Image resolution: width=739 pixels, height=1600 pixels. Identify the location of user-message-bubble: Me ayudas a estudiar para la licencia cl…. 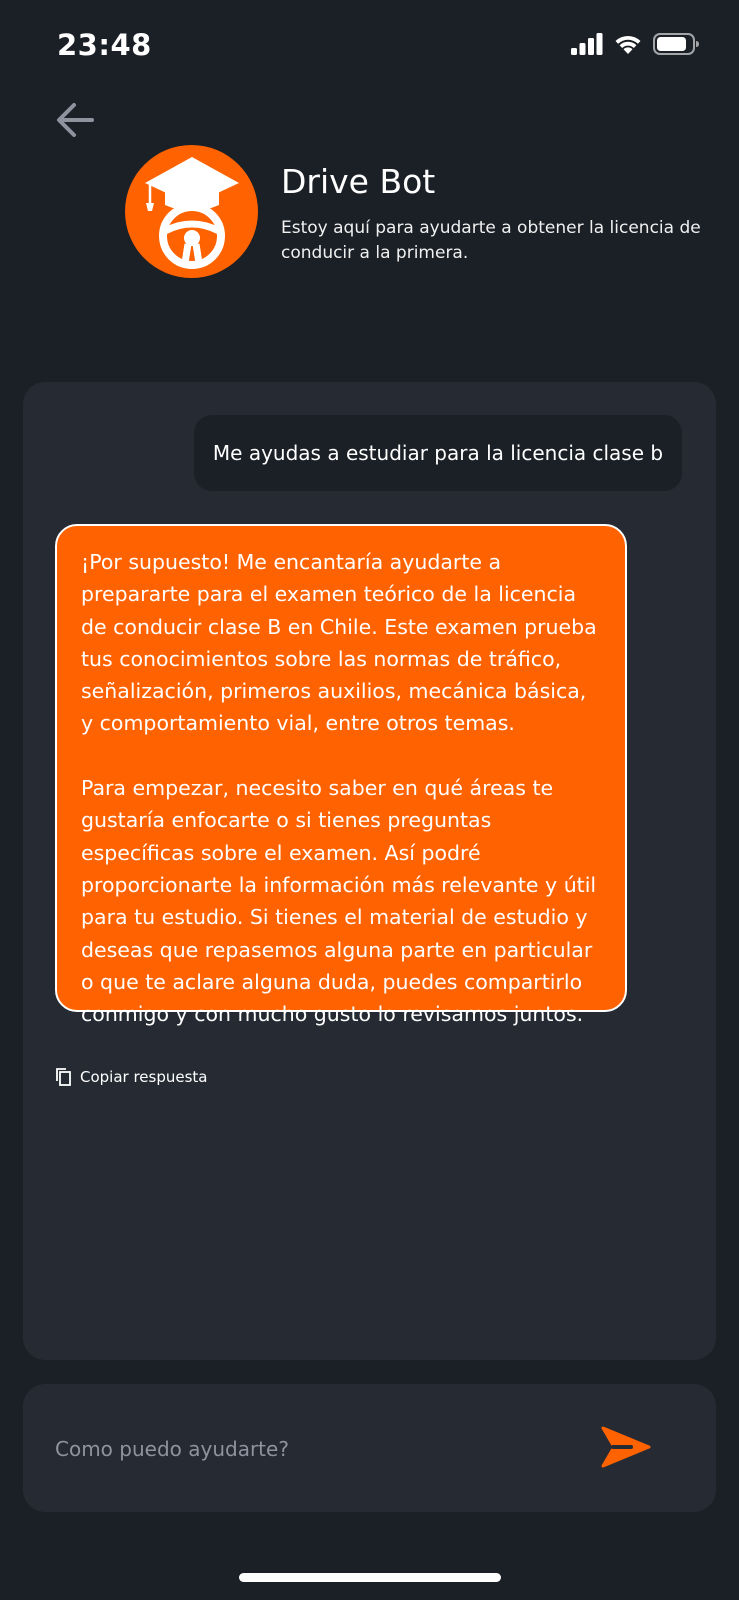
(438, 453).